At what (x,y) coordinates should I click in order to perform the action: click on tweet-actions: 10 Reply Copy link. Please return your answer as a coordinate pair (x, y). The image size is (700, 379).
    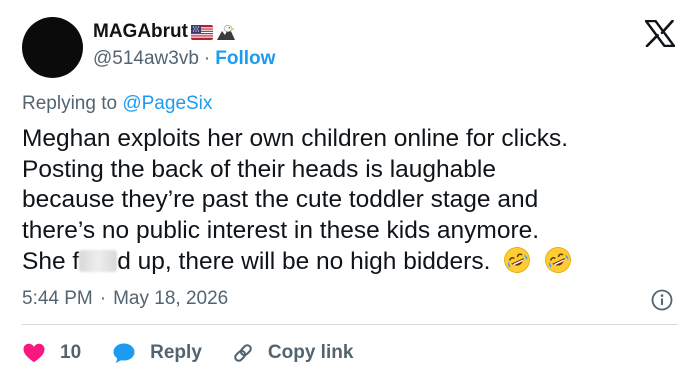
    Looking at the image, I should click on (187, 353).